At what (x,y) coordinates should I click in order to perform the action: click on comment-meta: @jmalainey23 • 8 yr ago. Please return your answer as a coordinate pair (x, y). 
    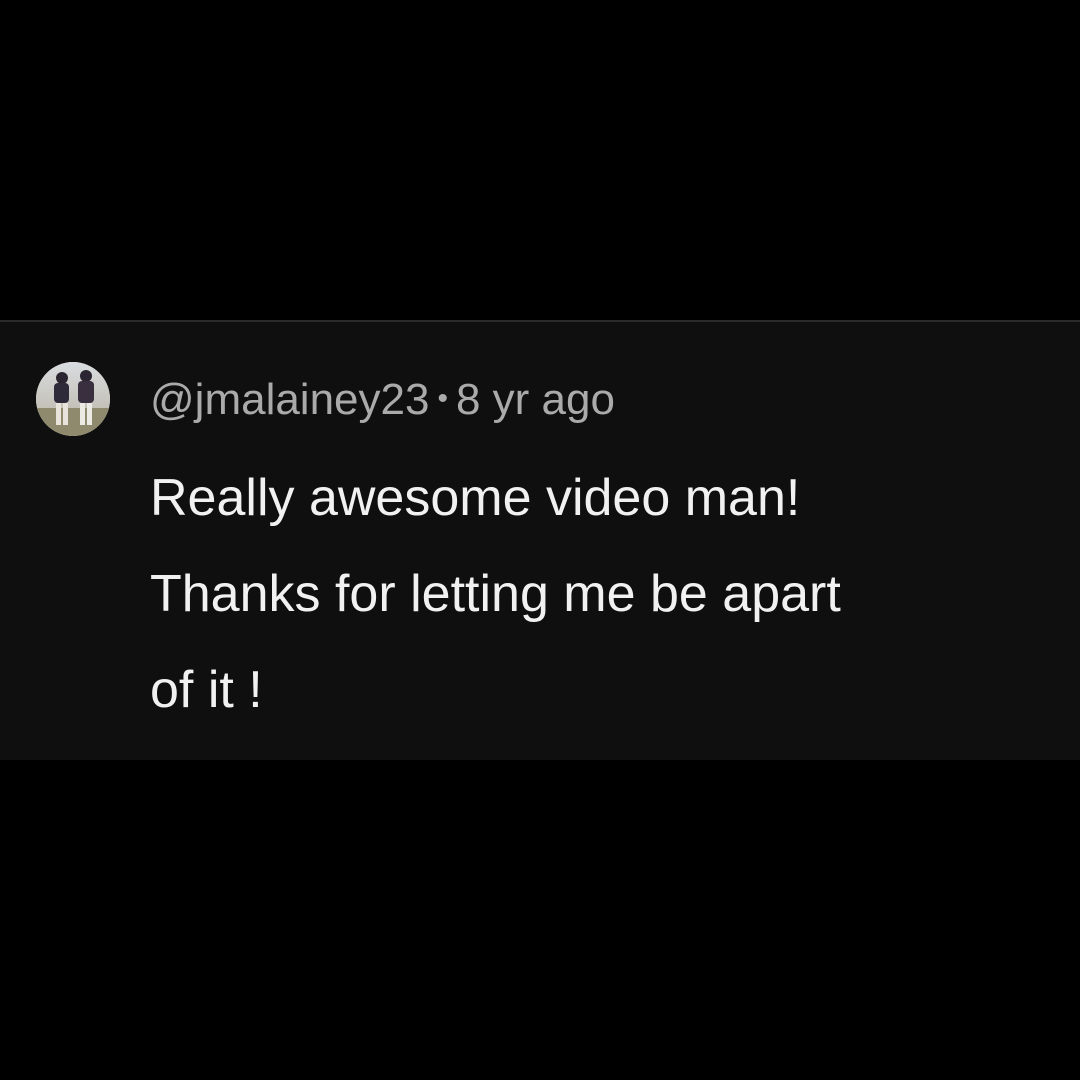
    Looking at the image, I should click on (382, 399).